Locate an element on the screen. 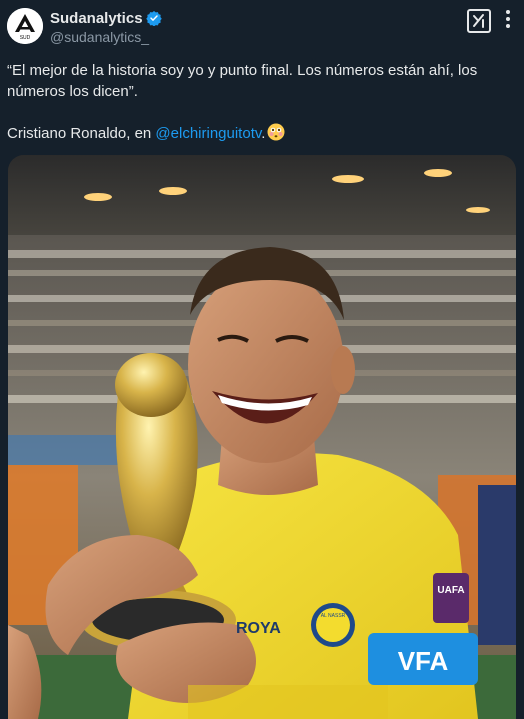  credit-line: Cristiano Ronaldo, en @elchiringuitotv. is located at coordinates (259, 133).